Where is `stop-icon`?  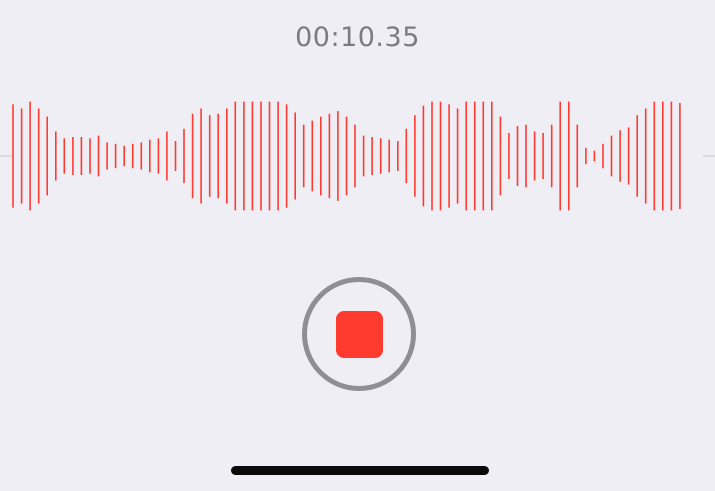 stop-icon is located at coordinates (359, 334).